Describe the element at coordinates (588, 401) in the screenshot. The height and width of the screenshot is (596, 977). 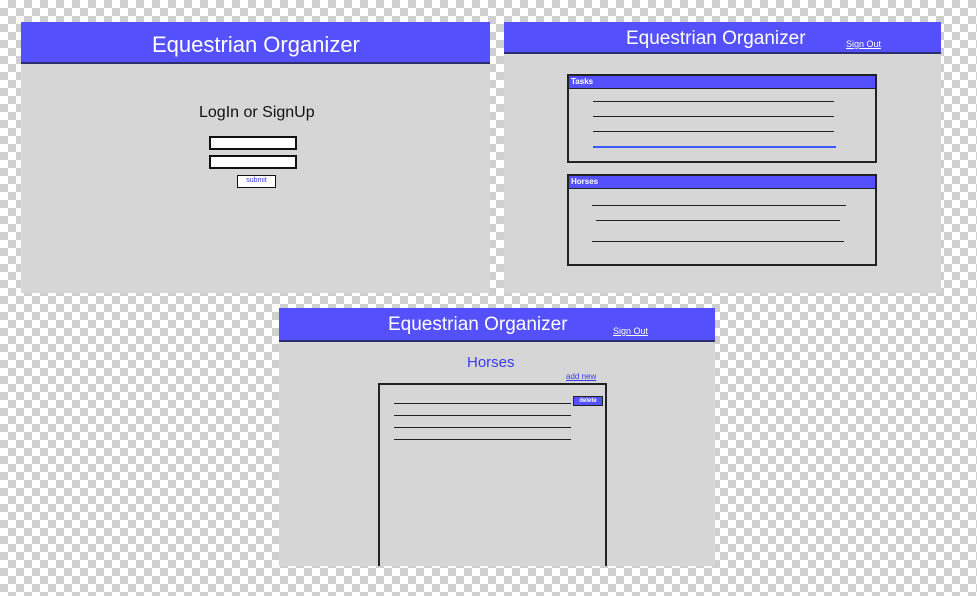
I see `delete-button: delete` at that location.